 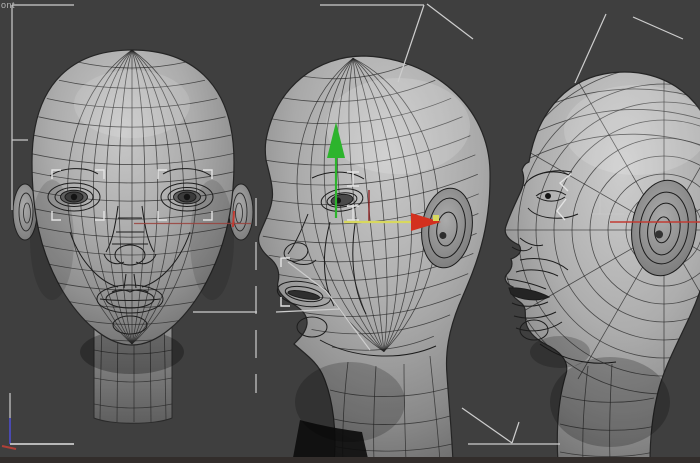 What do you see at coordinates (436, 218) in the screenshot?
I see `gizmo-end-handle` at bounding box center [436, 218].